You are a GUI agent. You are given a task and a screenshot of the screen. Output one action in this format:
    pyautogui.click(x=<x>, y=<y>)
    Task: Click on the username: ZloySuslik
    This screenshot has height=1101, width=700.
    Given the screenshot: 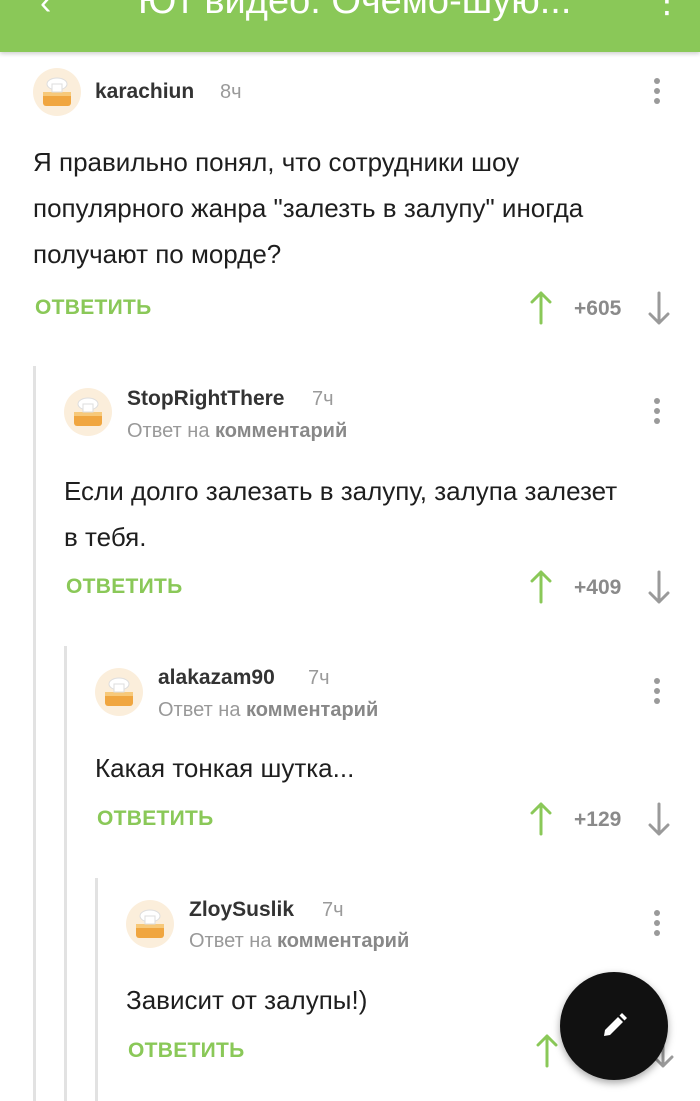 What is the action you would take?
    pyautogui.click(x=241, y=910)
    